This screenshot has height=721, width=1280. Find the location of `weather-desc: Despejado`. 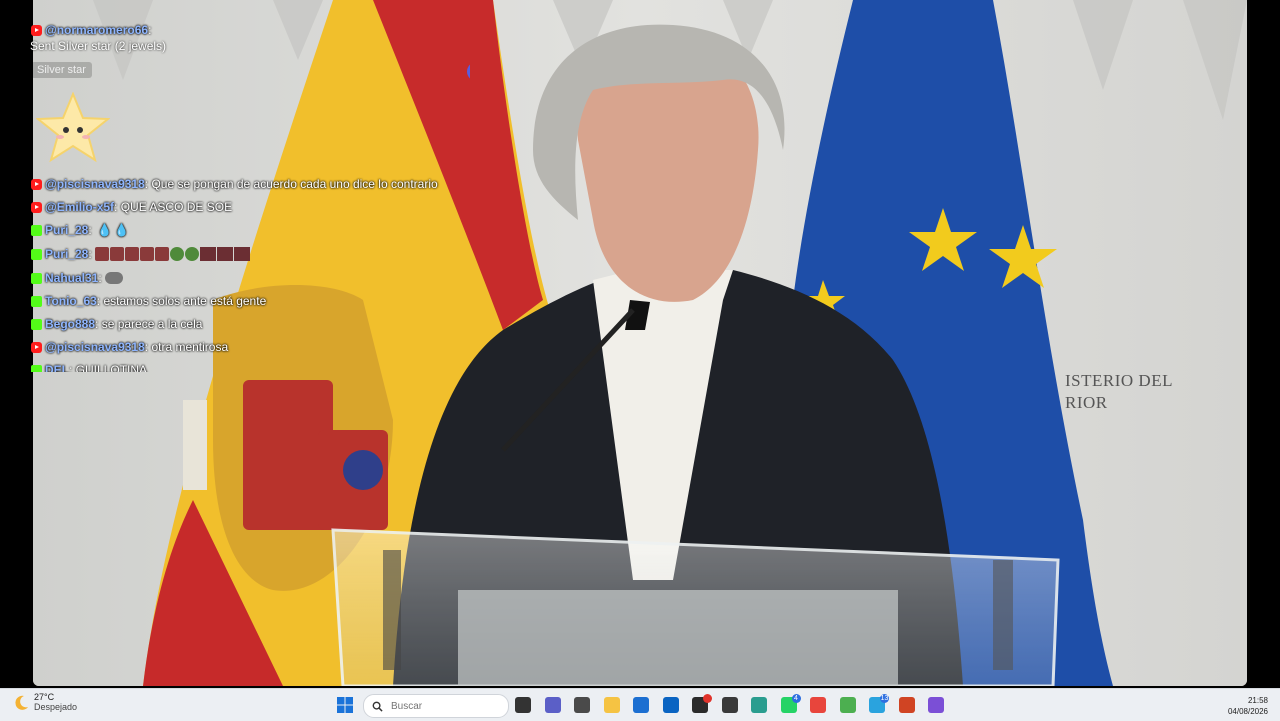

weather-desc: Despejado is located at coordinates (56, 707).